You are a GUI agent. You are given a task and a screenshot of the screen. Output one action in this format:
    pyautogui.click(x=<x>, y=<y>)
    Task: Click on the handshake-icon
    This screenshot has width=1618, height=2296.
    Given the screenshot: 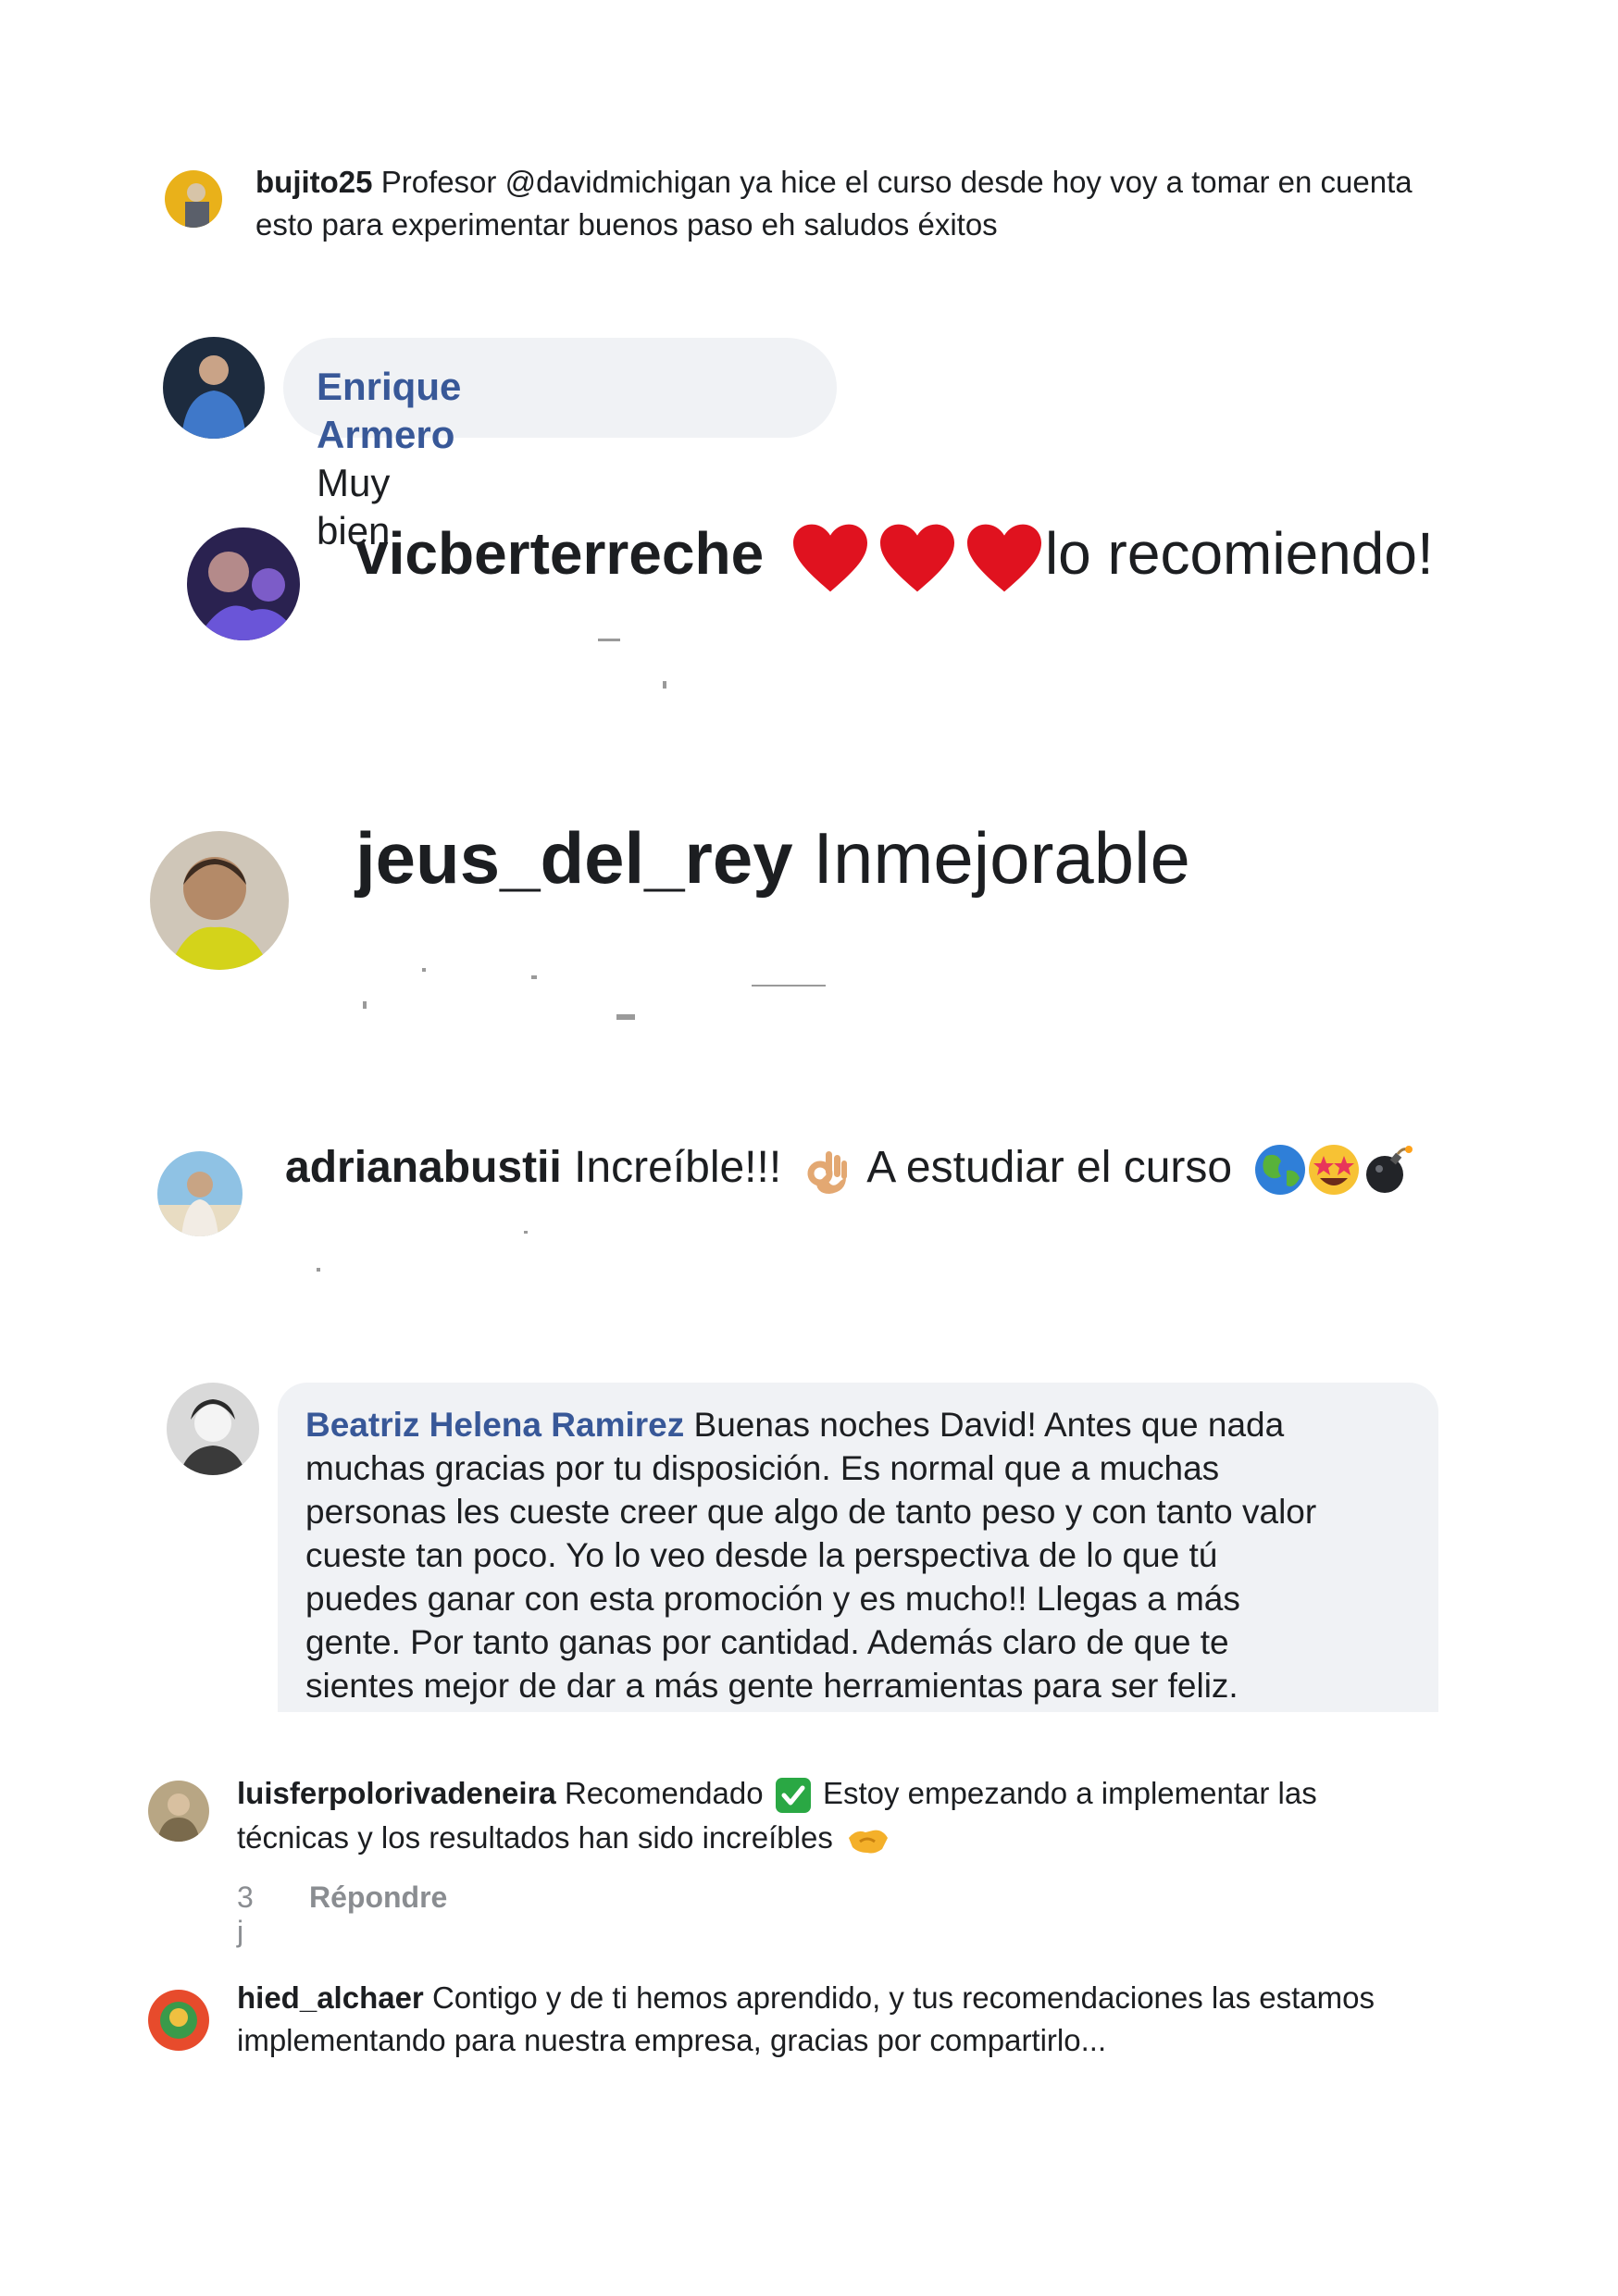 What is the action you would take?
    pyautogui.click(x=868, y=1840)
    